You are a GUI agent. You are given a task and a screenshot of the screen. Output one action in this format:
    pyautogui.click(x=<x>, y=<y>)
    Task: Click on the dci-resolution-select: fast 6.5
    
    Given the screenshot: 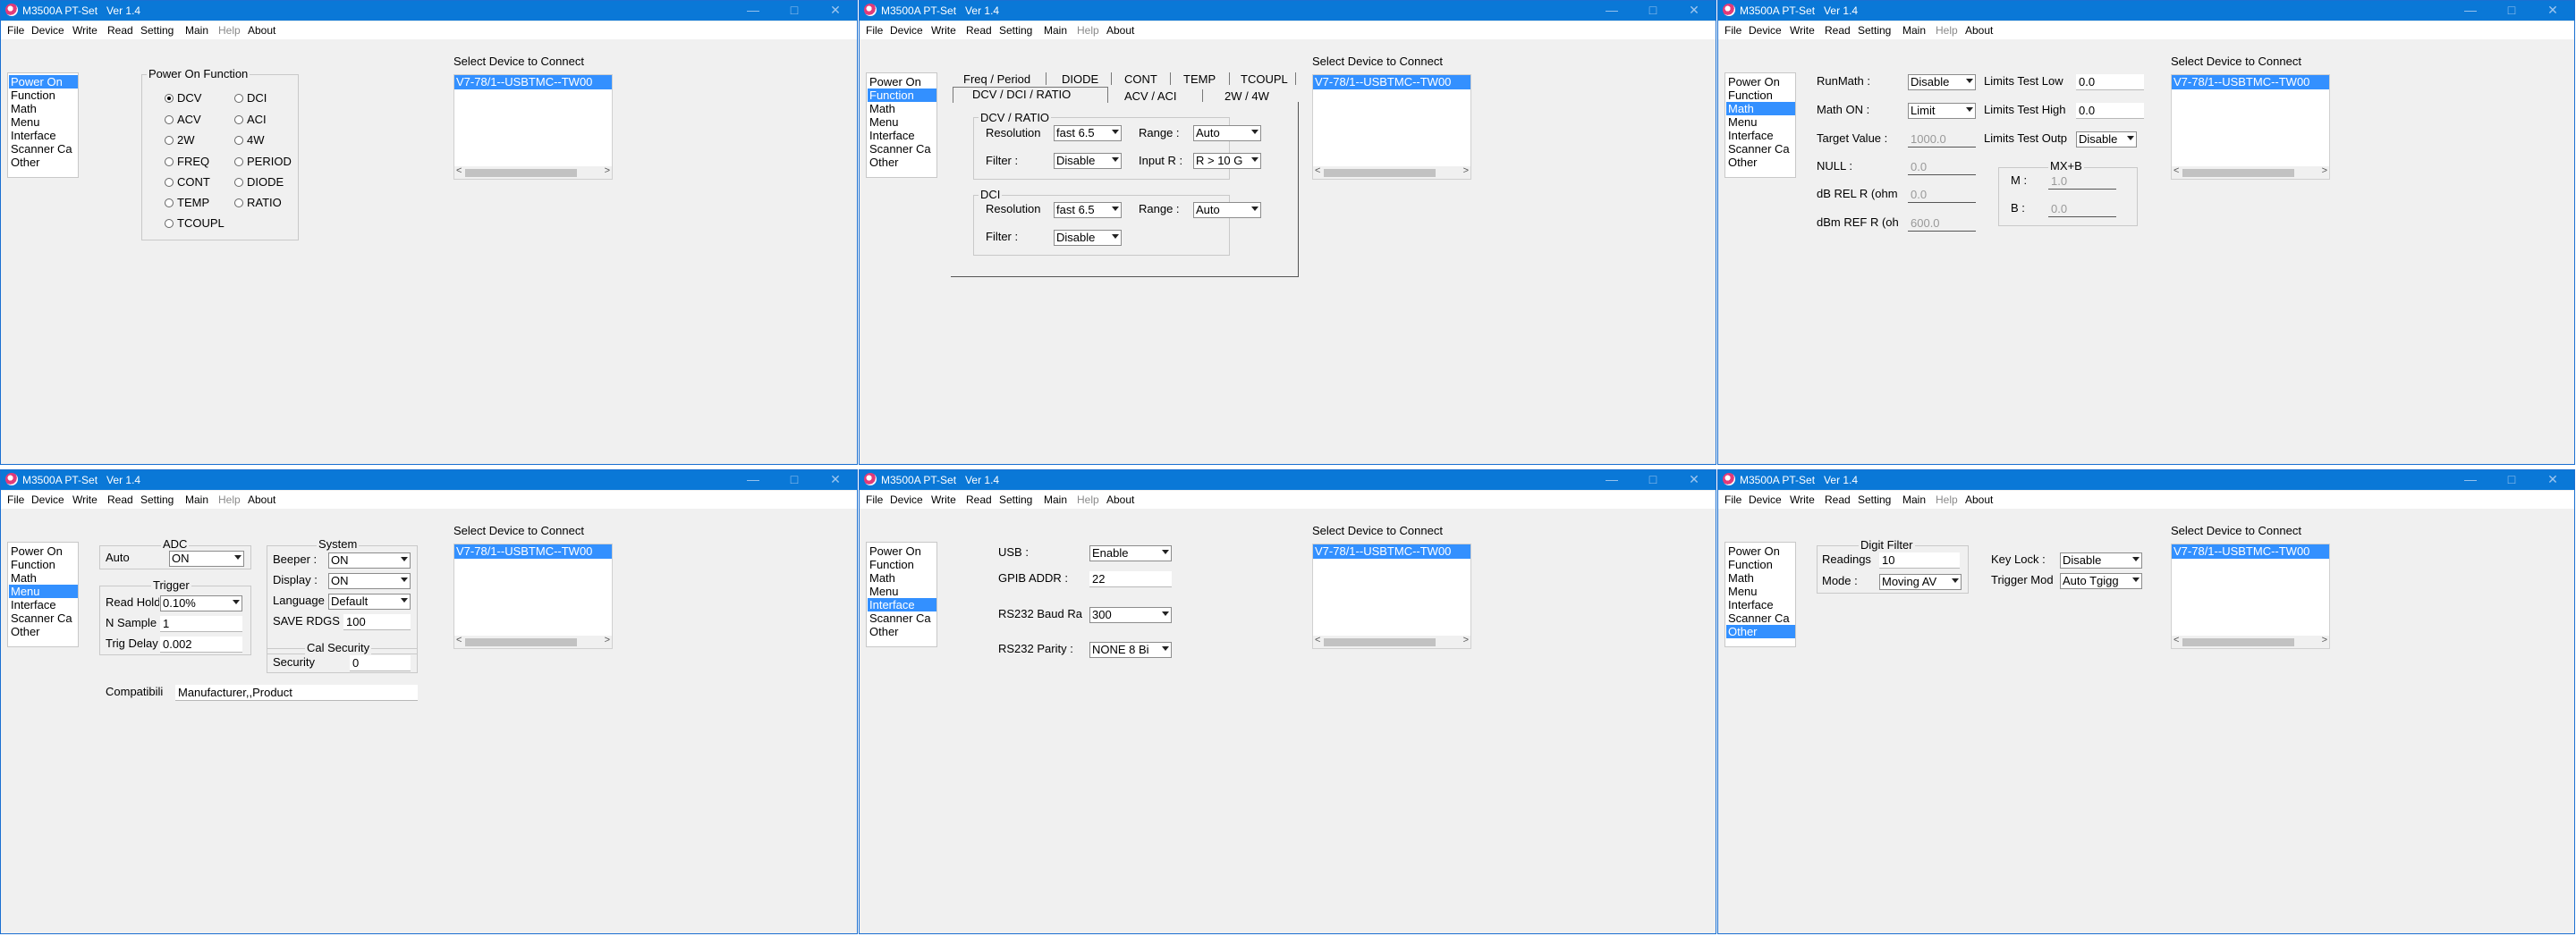 What is the action you would take?
    pyautogui.click(x=1088, y=210)
    